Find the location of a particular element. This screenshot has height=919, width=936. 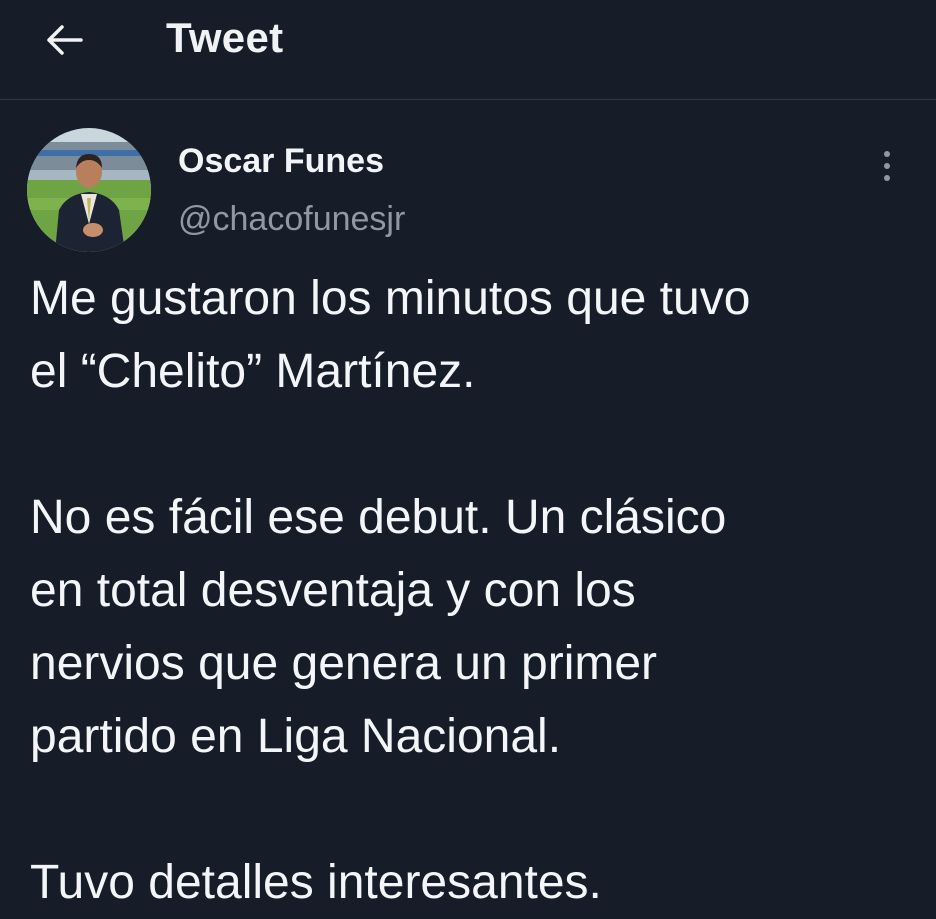

tweet-line: el “Chelito” Martínez. is located at coordinates (253, 371).